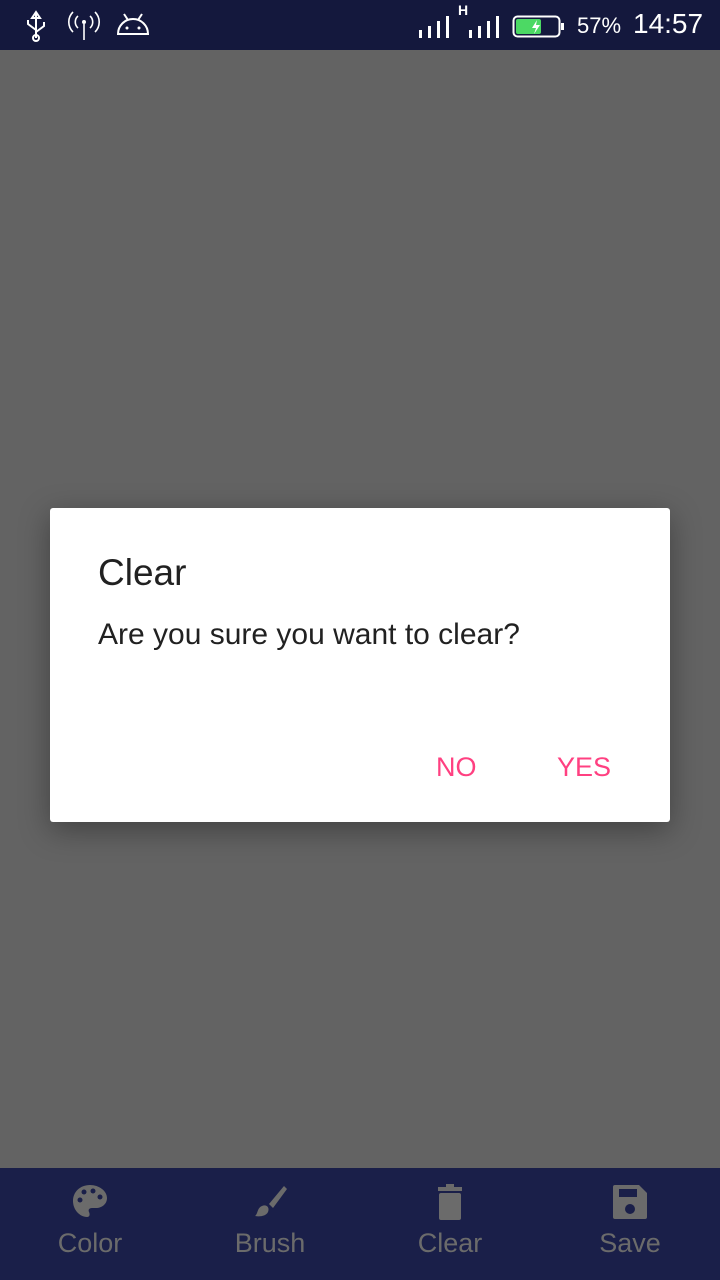 The width and height of the screenshot is (720, 1280). Describe the element at coordinates (668, 23) in the screenshot. I see `clock: 14:57` at that location.